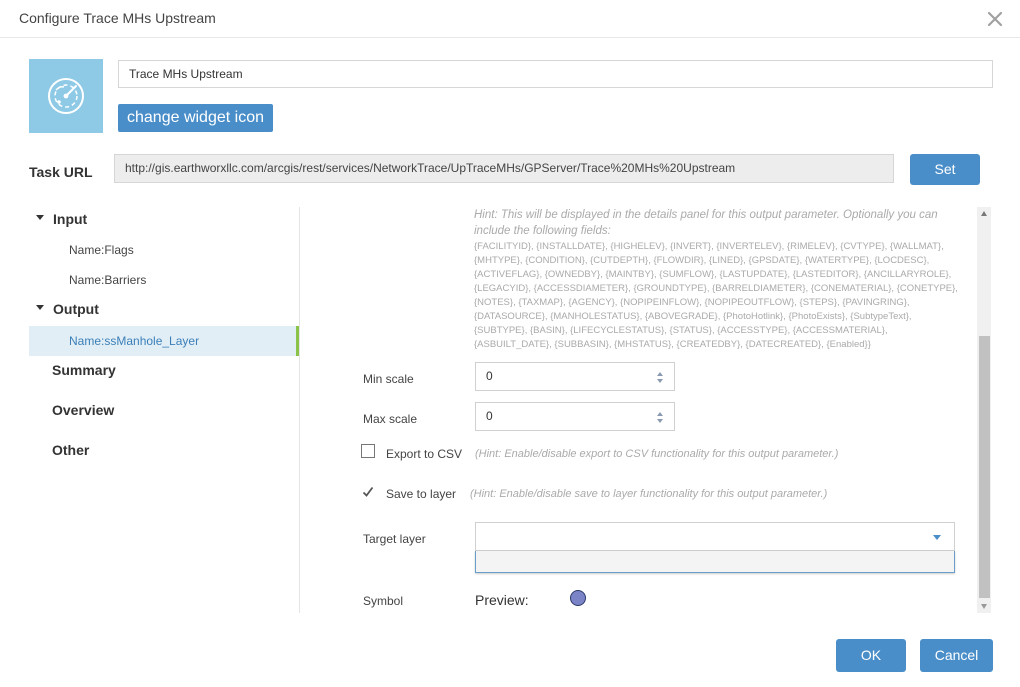  I want to click on preview-label: Preview:, so click(502, 600).